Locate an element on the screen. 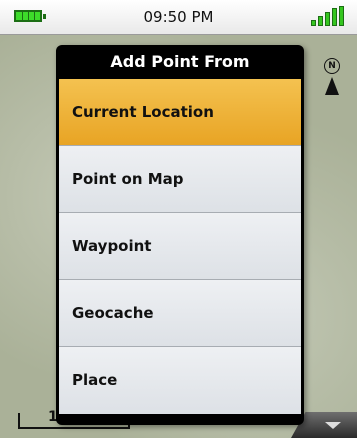  menu-item-current-location: Current Location is located at coordinates (180, 112).